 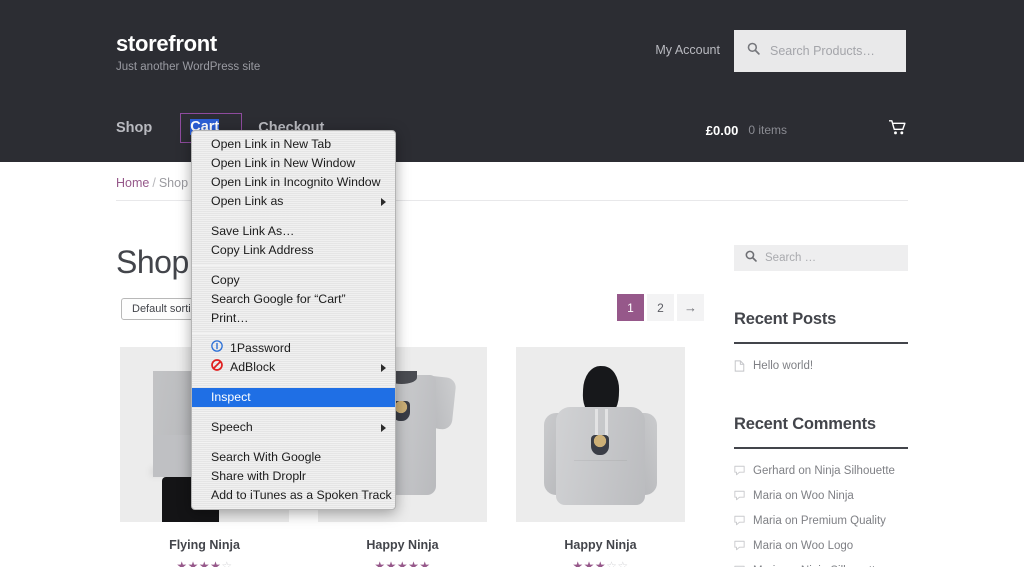 I want to click on ctx-search-google-for: Search Google for “Cart”, so click(x=293, y=299).